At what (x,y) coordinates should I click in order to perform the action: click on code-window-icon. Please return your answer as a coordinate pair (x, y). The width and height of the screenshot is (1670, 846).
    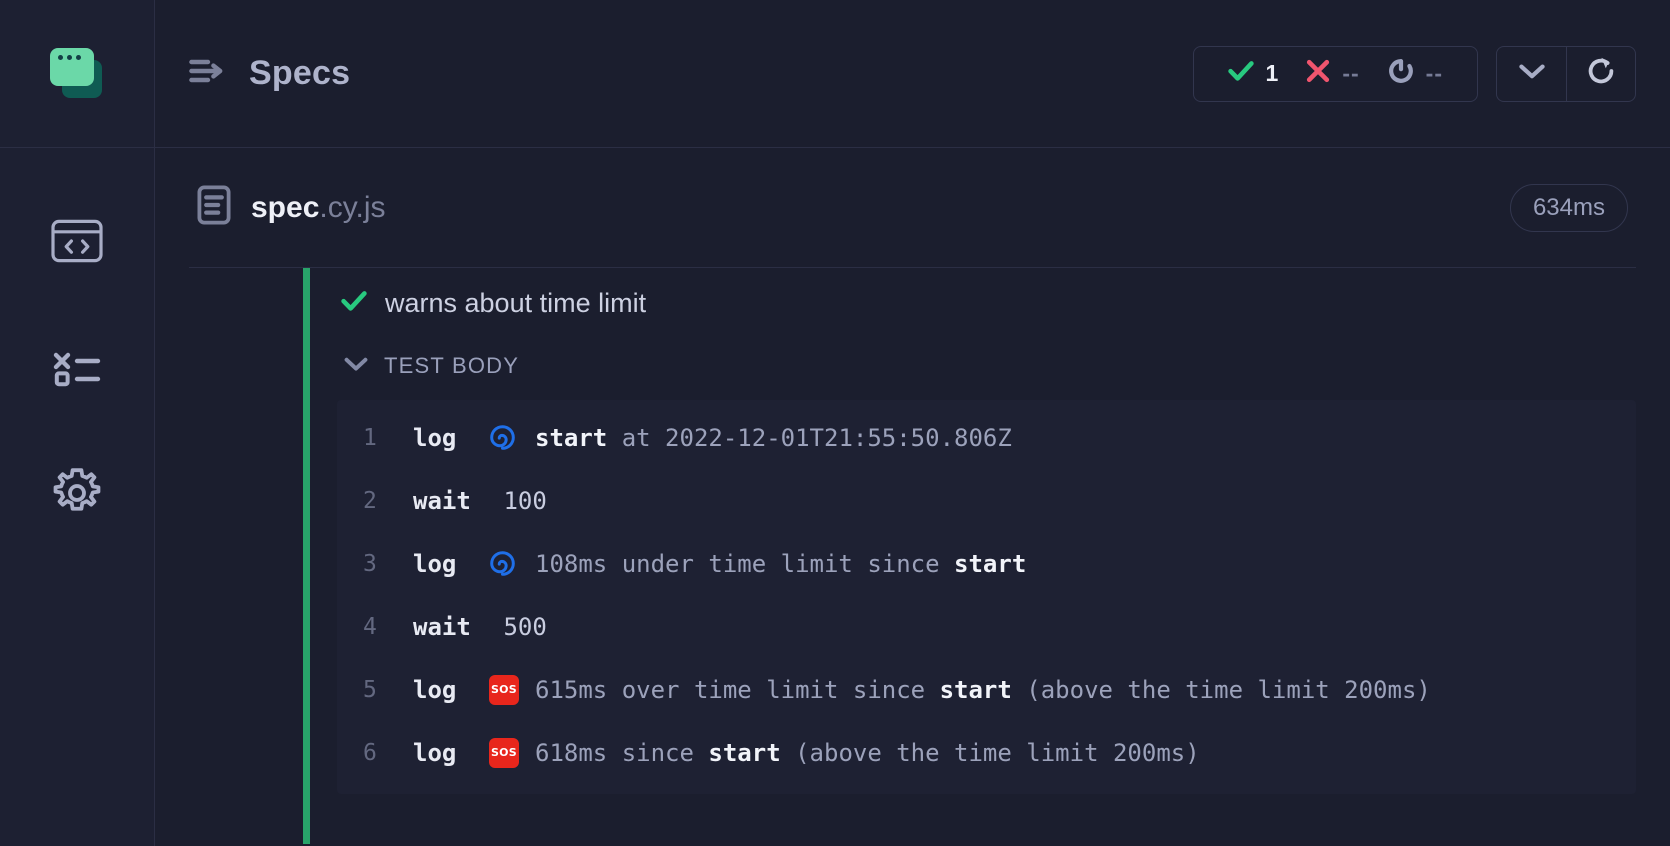
    Looking at the image, I should click on (77, 241).